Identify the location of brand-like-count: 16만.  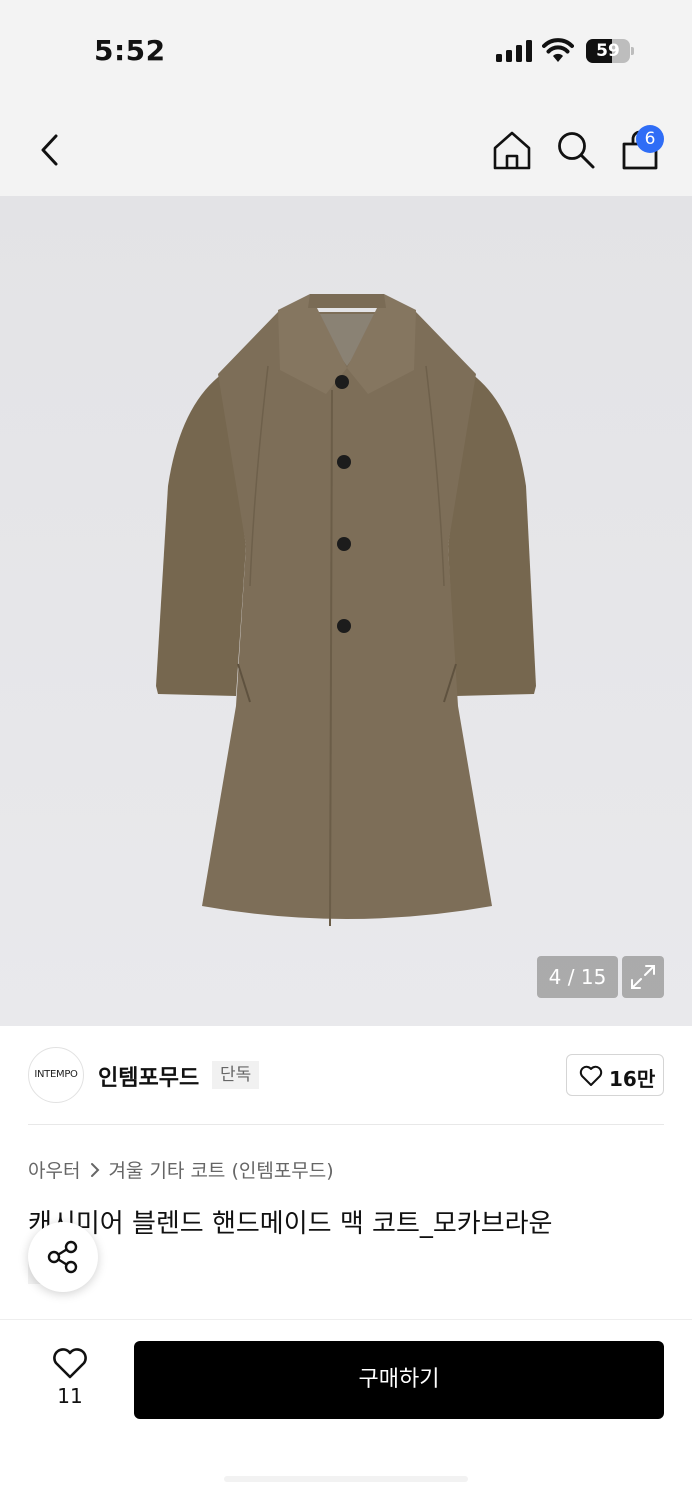
(632, 1079).